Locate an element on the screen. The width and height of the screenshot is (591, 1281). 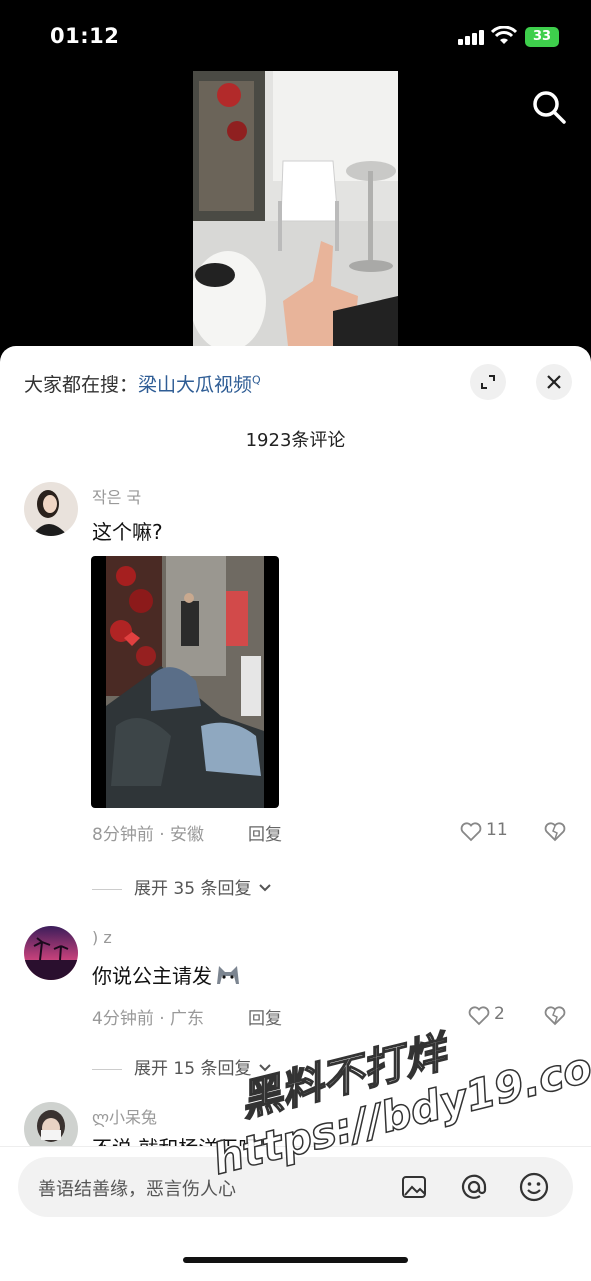
hot-search-keyword: 梁山大瓜视频 is located at coordinates (195, 385).